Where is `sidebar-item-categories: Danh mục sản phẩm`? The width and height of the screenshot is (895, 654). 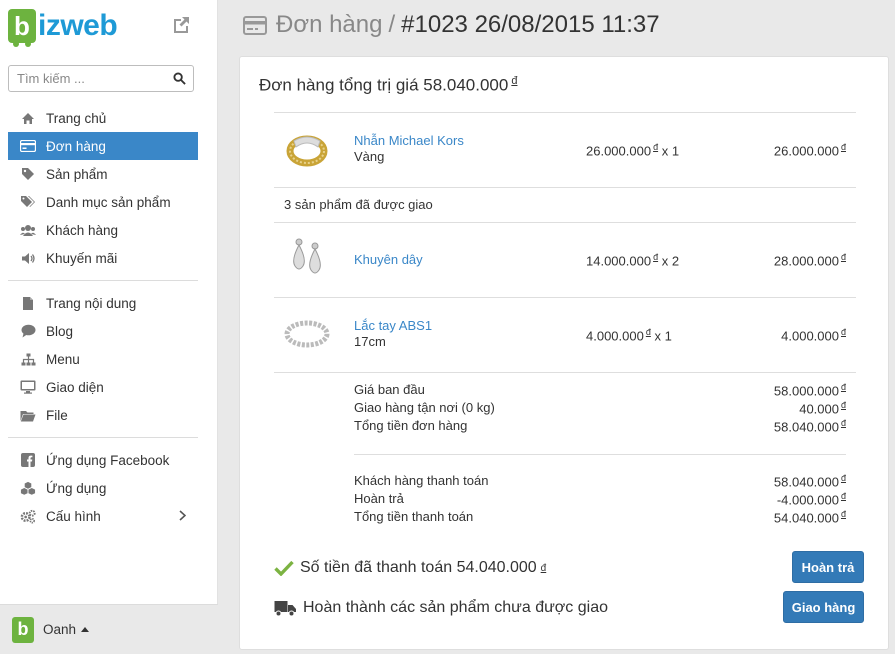
sidebar-item-categories: Danh mục sản phẩm is located at coordinates (103, 202).